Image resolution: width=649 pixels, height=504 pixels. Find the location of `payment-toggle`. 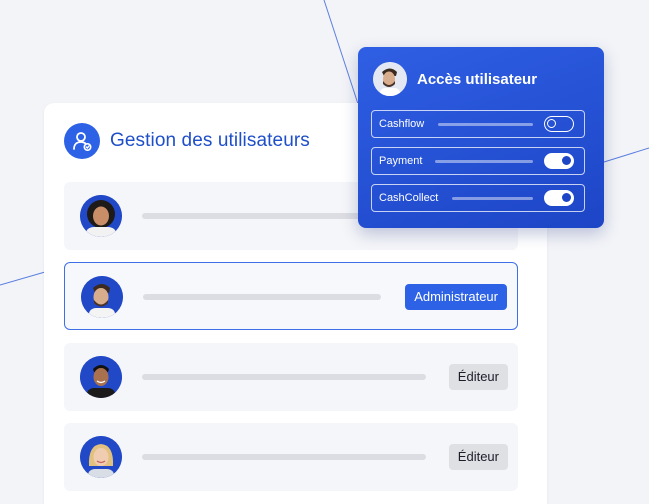

payment-toggle is located at coordinates (559, 161).